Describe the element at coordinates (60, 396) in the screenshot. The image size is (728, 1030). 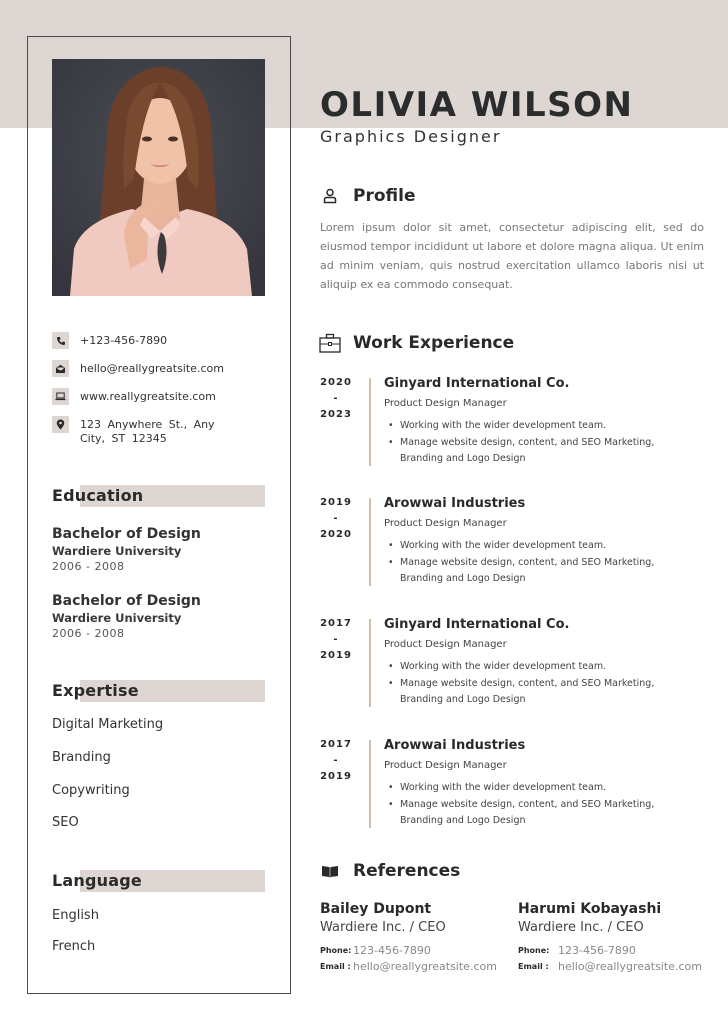
I see `laptop-icon` at that location.